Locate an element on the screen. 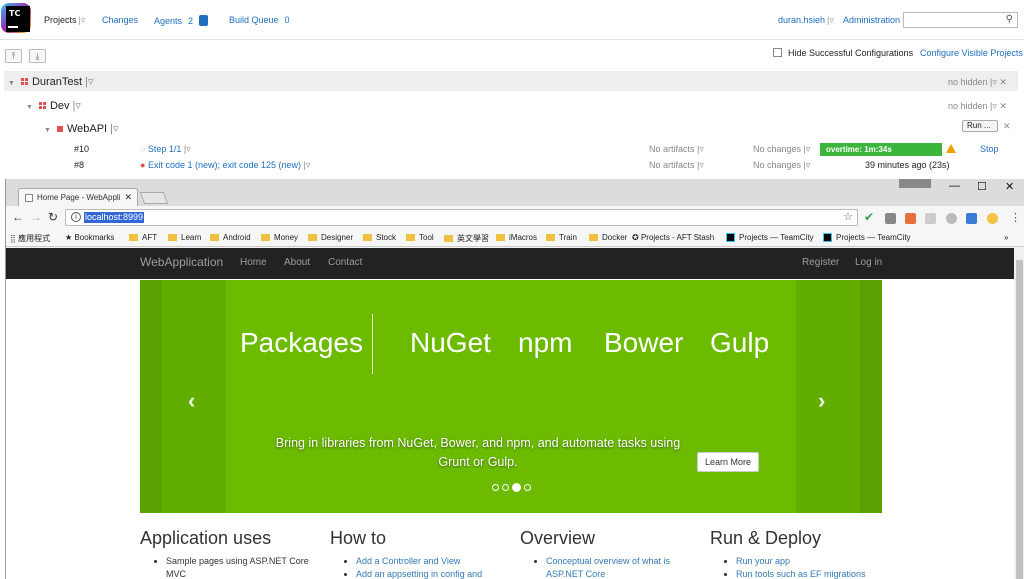 This screenshot has height=579, width=1024. subproject-hidden-label: no hidden is located at coordinates (968, 106).